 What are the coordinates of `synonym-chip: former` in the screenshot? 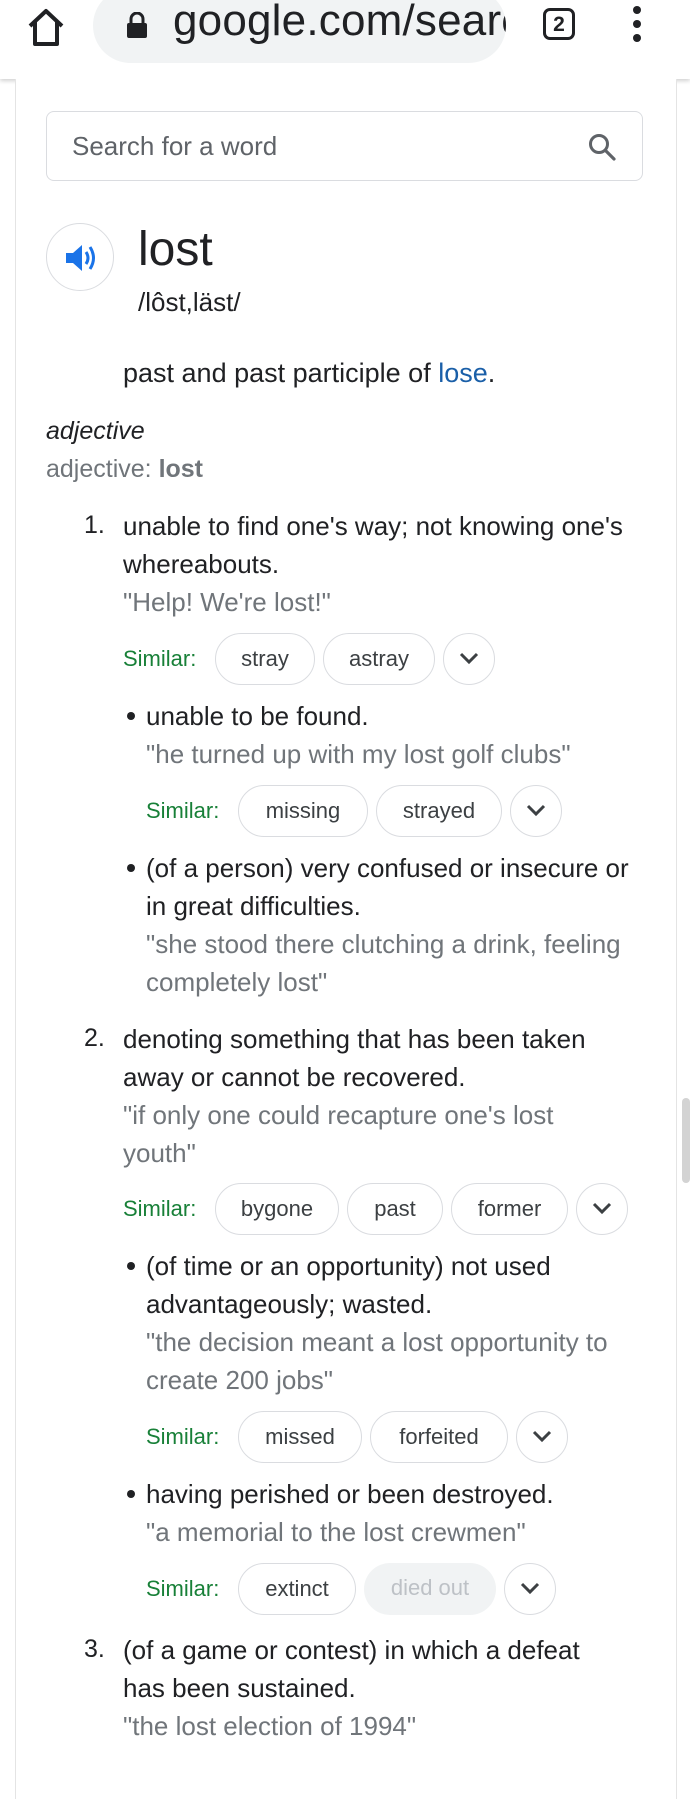 It's located at (509, 1209).